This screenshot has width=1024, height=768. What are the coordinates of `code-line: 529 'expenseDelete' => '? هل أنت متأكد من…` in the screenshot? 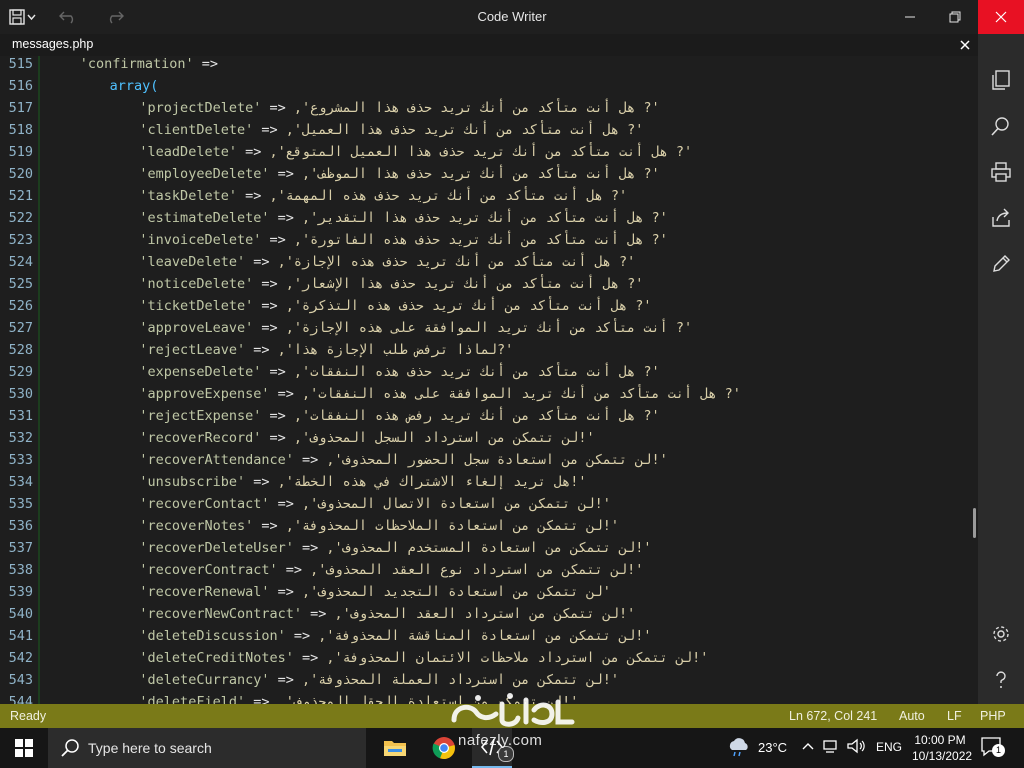 It's located at (485, 372).